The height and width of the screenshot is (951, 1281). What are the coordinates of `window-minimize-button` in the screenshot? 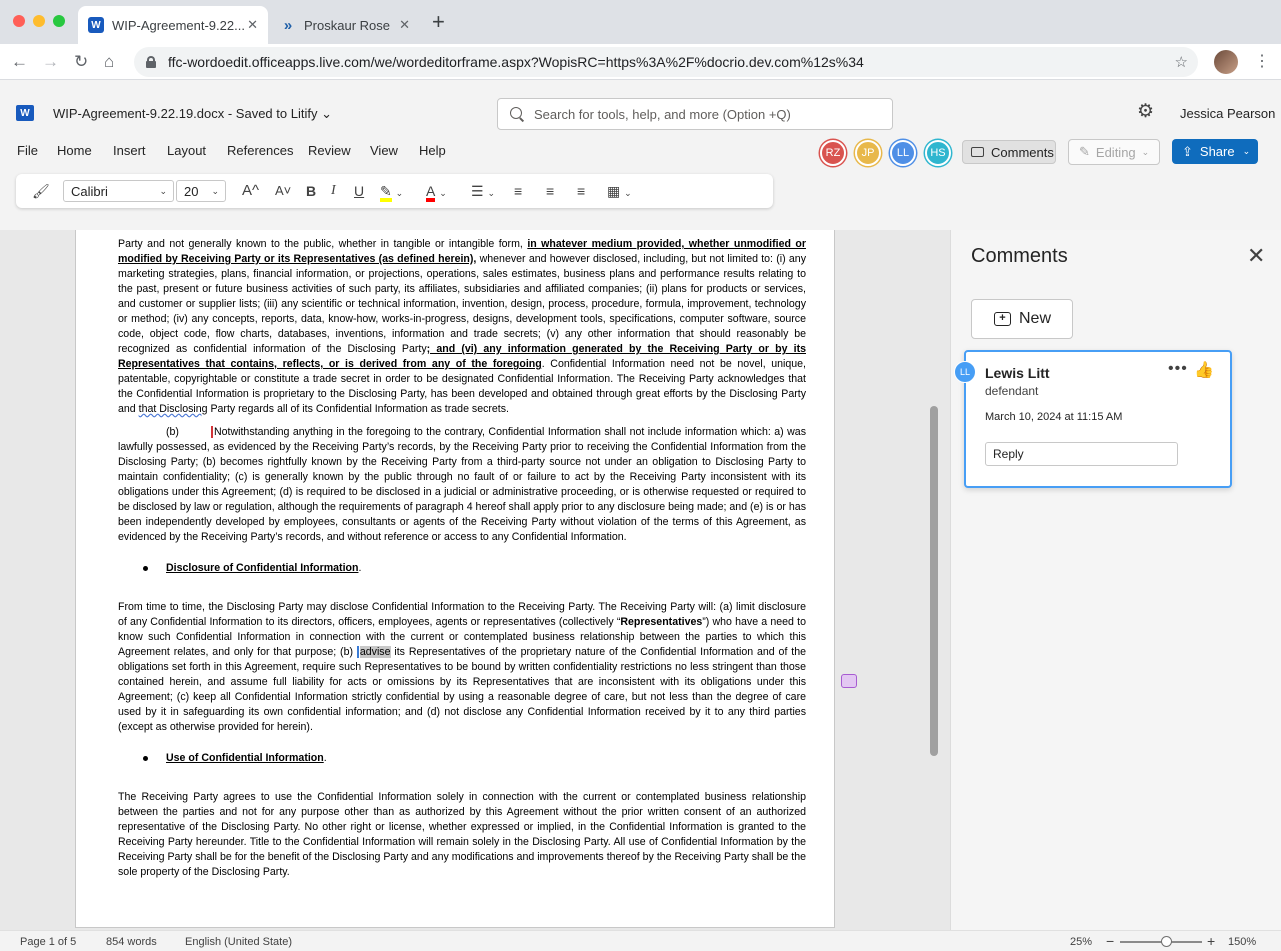 It's located at (39, 21).